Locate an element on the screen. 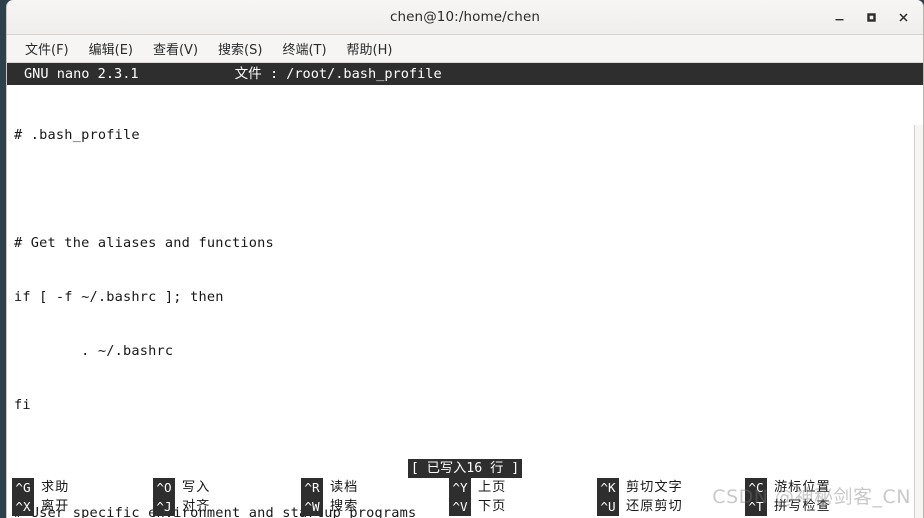  maximize-icon is located at coordinates (871, 17).